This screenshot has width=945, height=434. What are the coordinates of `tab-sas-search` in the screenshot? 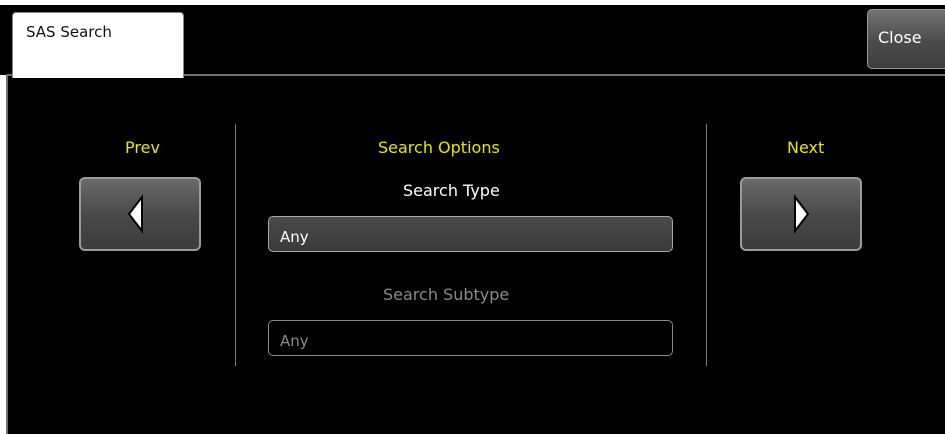 It's located at (98, 45).